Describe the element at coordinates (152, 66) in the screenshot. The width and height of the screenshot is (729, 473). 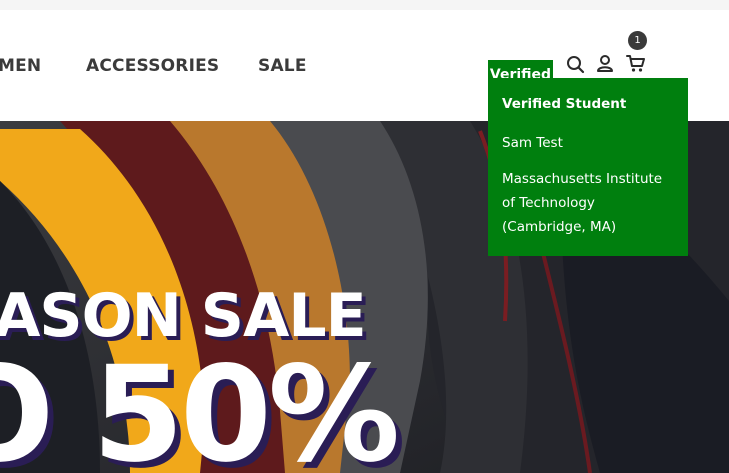
I see `nav-item-accessories: ACCESSORIES` at that location.